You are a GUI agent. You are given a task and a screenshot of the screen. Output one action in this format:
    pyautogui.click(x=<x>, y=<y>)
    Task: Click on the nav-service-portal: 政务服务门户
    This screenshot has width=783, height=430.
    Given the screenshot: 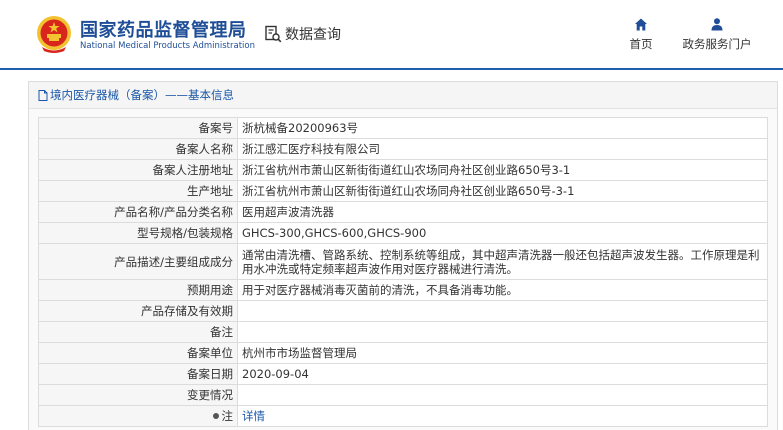 What is the action you would take?
    pyautogui.click(x=717, y=35)
    